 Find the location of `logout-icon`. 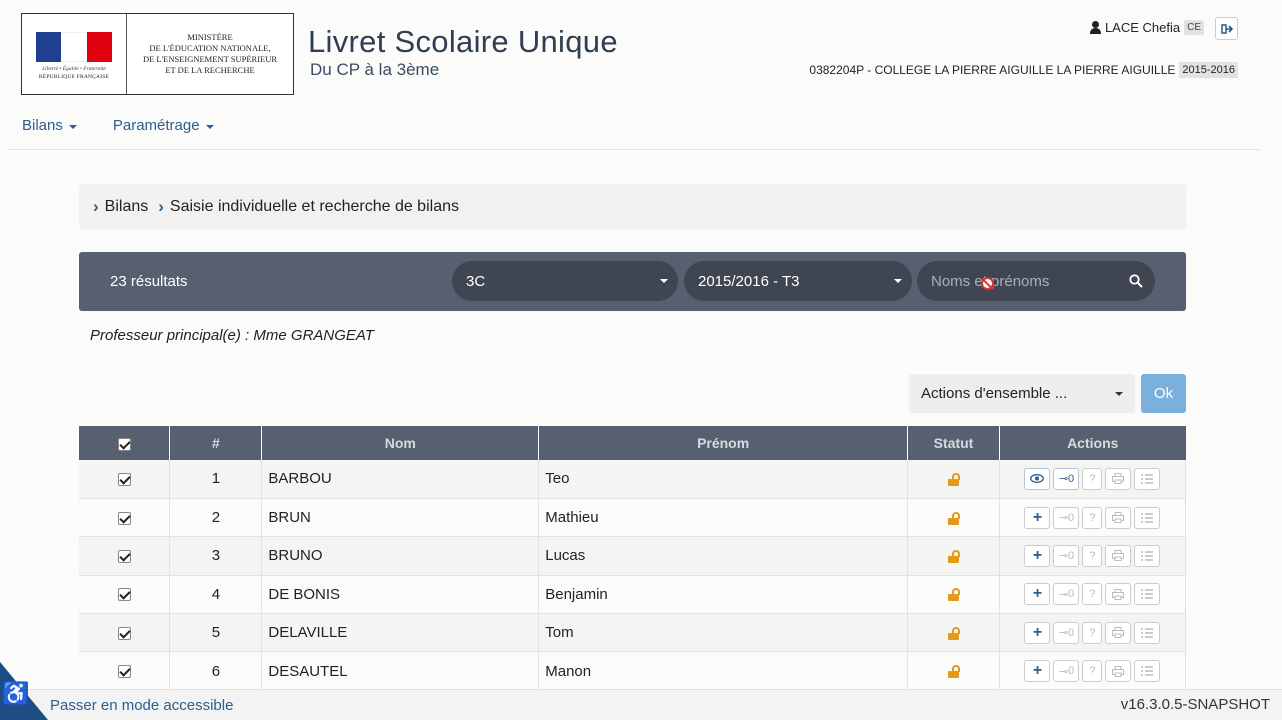

logout-icon is located at coordinates (1226, 28).